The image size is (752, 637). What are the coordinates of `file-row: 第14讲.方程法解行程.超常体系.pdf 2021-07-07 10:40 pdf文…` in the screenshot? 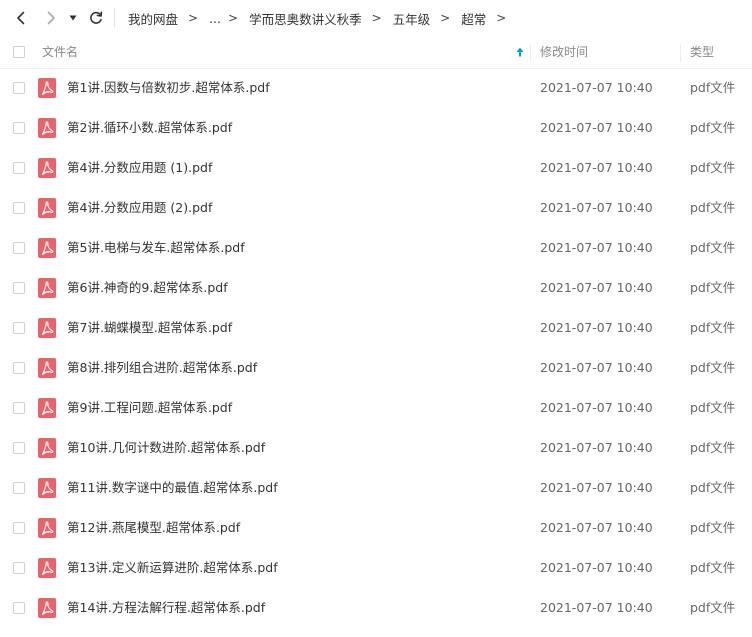 It's located at (376, 608).